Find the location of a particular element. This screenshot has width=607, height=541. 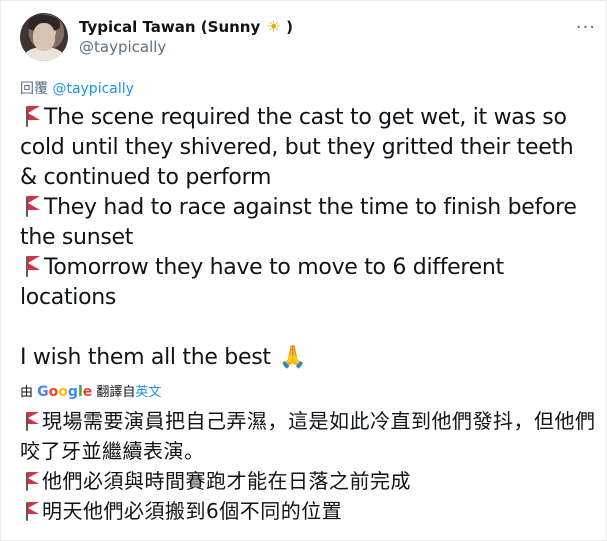

display-name-close: ) is located at coordinates (289, 27).